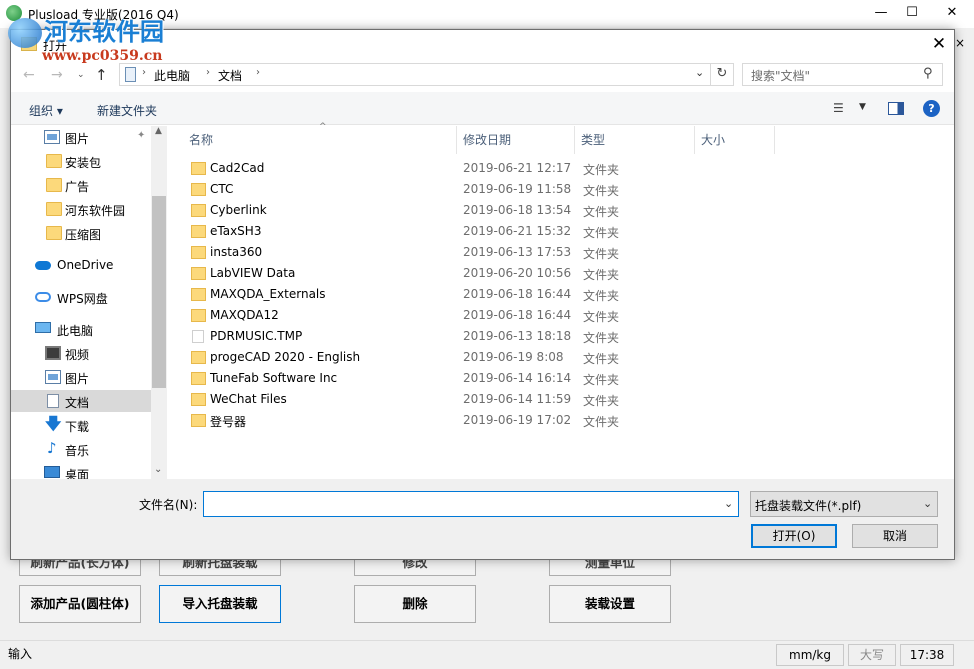 This screenshot has height=669, width=974. Describe the element at coordinates (81, 75) in the screenshot. I see `recent-locations-chevron-icon: ⌄` at that location.